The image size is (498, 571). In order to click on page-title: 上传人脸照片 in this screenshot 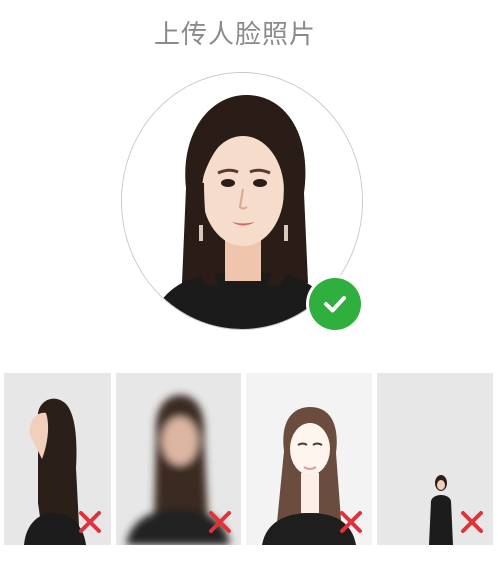, I will do `click(234, 35)`.